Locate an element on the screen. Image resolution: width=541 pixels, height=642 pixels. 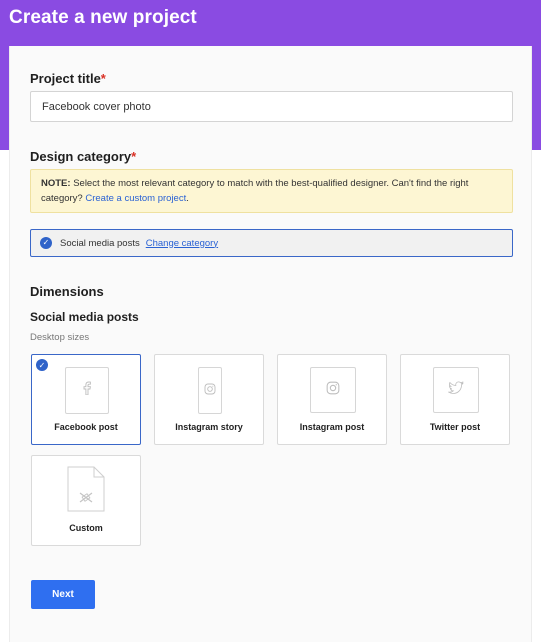
note-suffix: . is located at coordinates (187, 198).